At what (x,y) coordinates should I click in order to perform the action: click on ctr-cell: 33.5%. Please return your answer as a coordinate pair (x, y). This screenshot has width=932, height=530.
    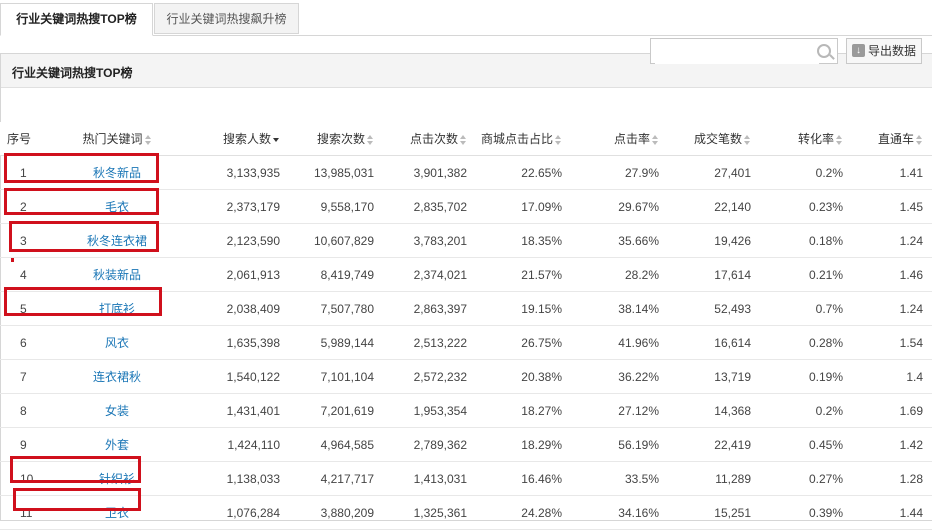
    Looking at the image, I should click on (641, 478).